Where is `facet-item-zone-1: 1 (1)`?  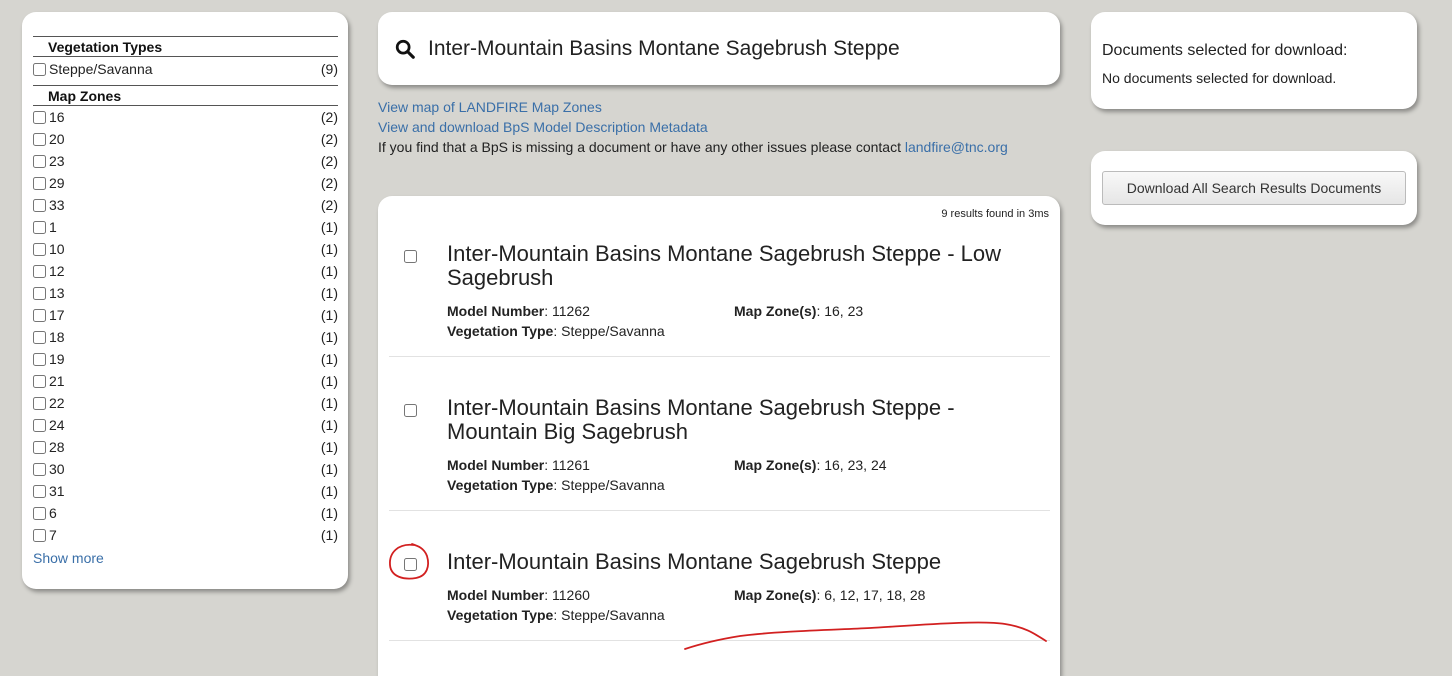
facet-item-zone-1: 1 (1) is located at coordinates (185, 227).